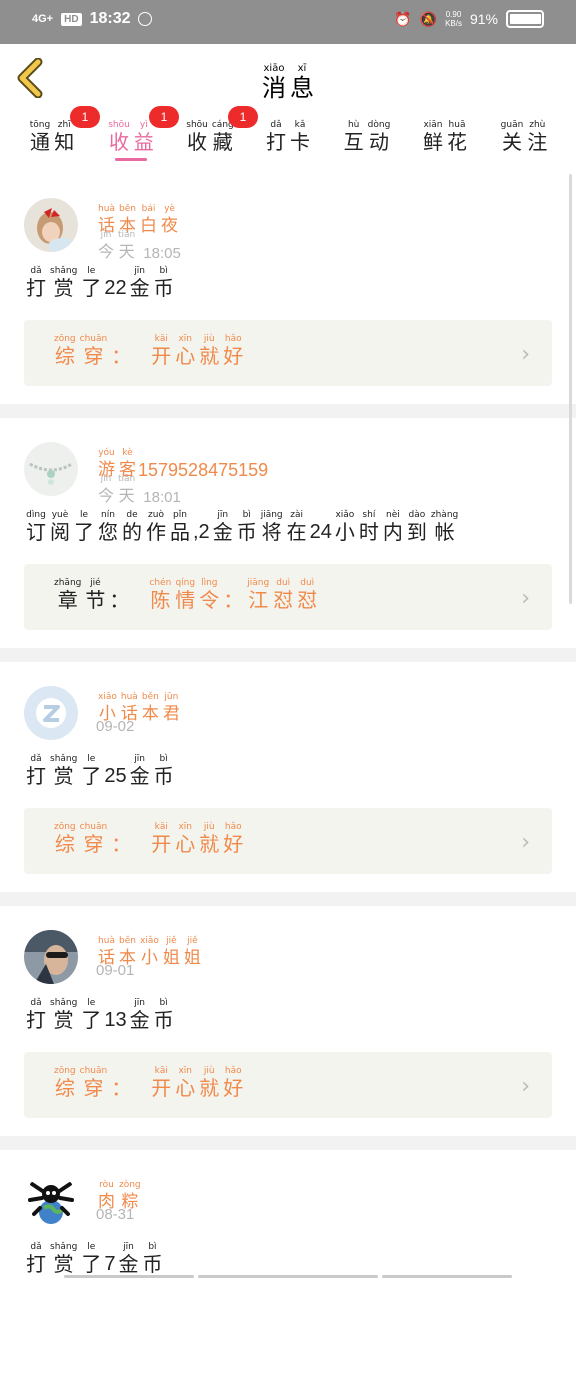 This screenshot has width=576, height=1380. I want to click on ruby-char: yì益, so click(144, 137).